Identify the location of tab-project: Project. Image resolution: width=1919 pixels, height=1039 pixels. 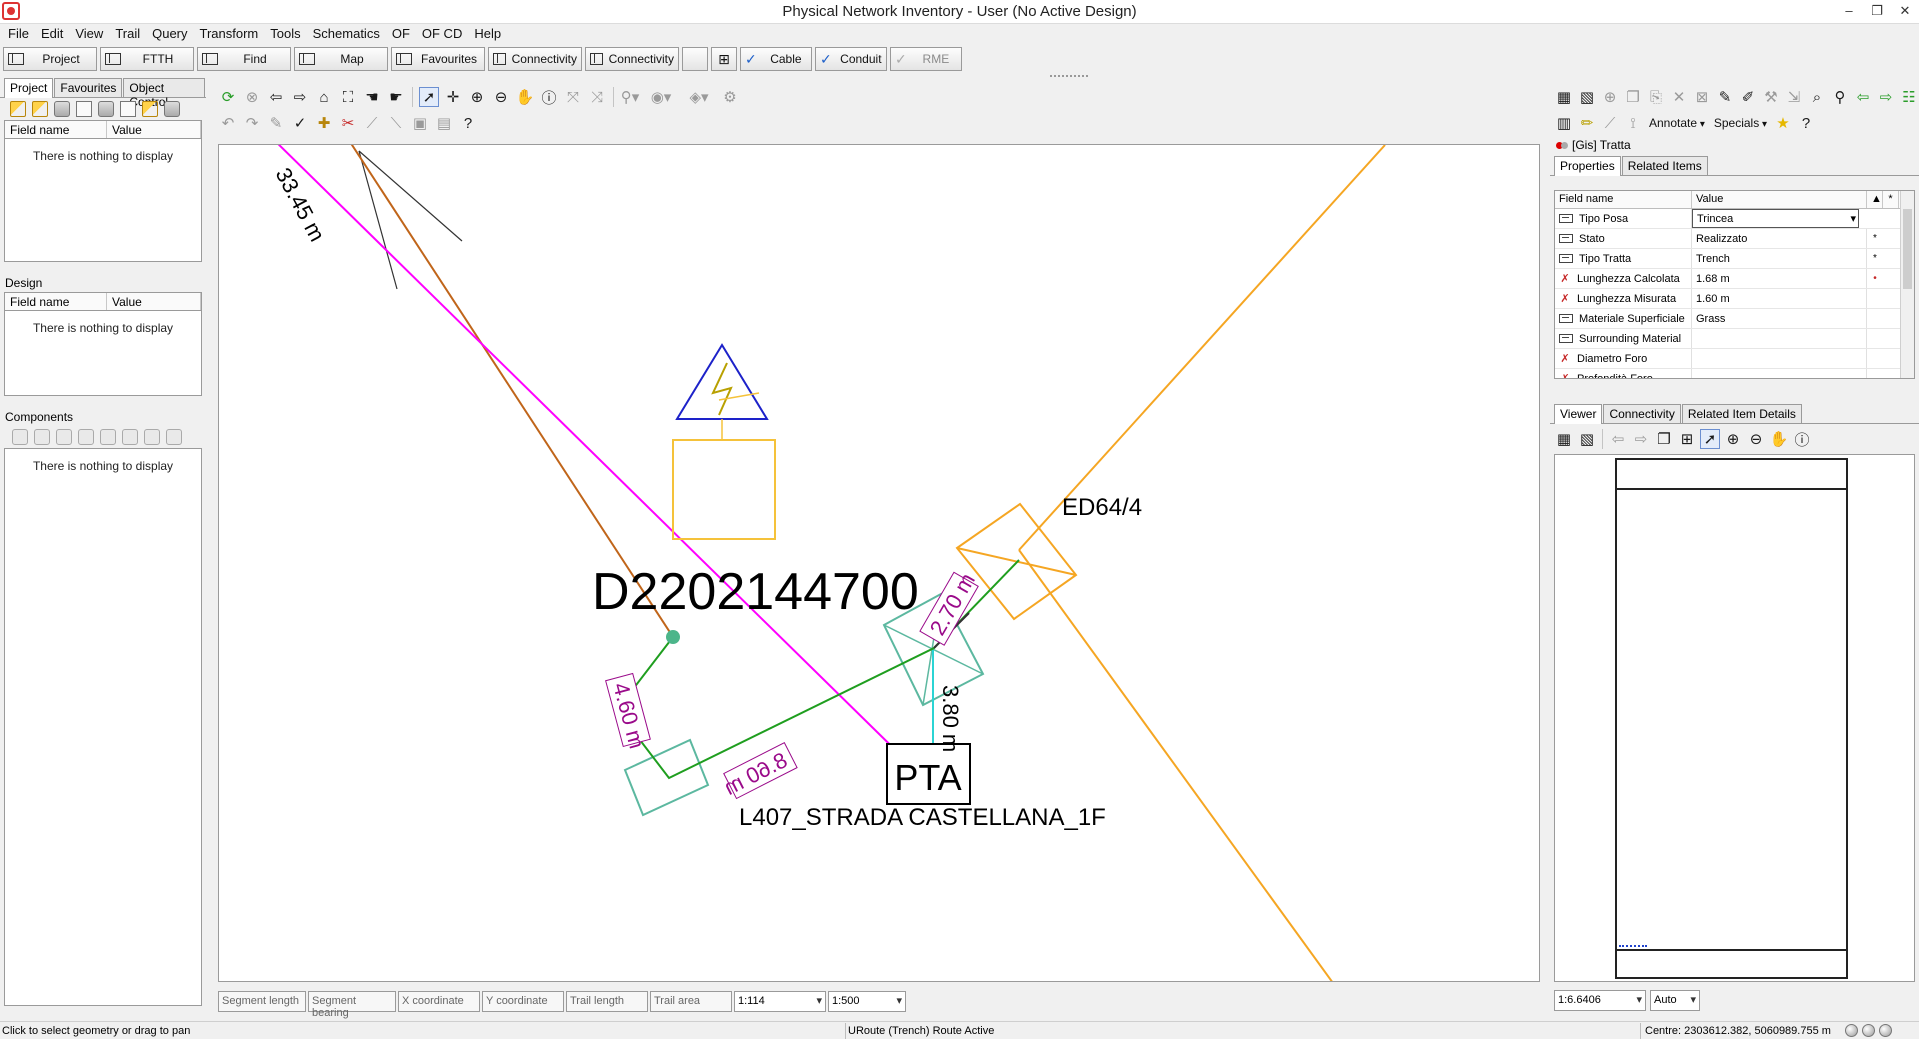
(29, 88).